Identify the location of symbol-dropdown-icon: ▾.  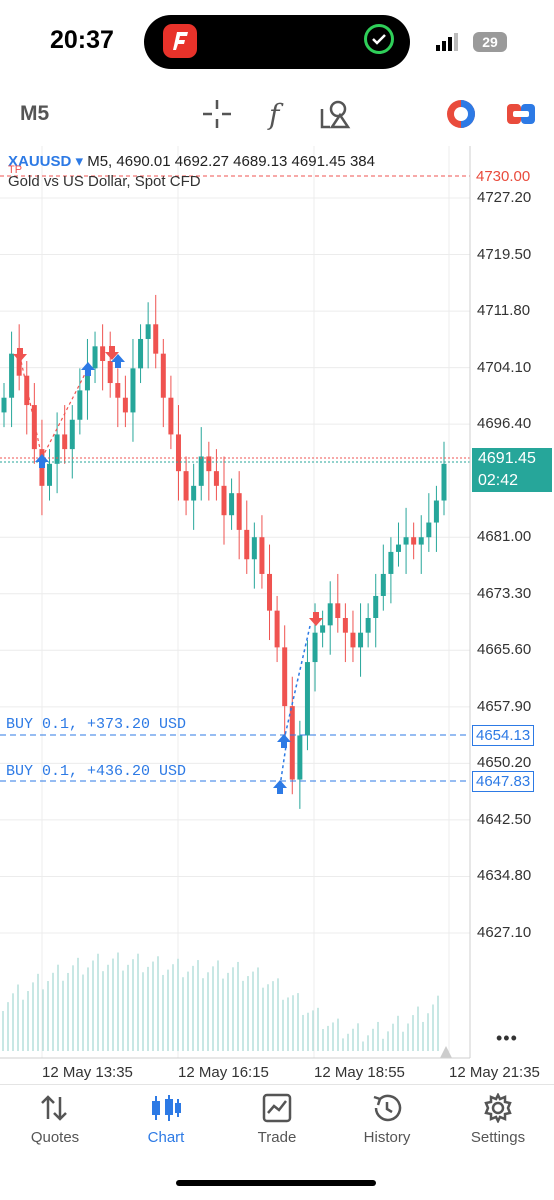
(80, 161).